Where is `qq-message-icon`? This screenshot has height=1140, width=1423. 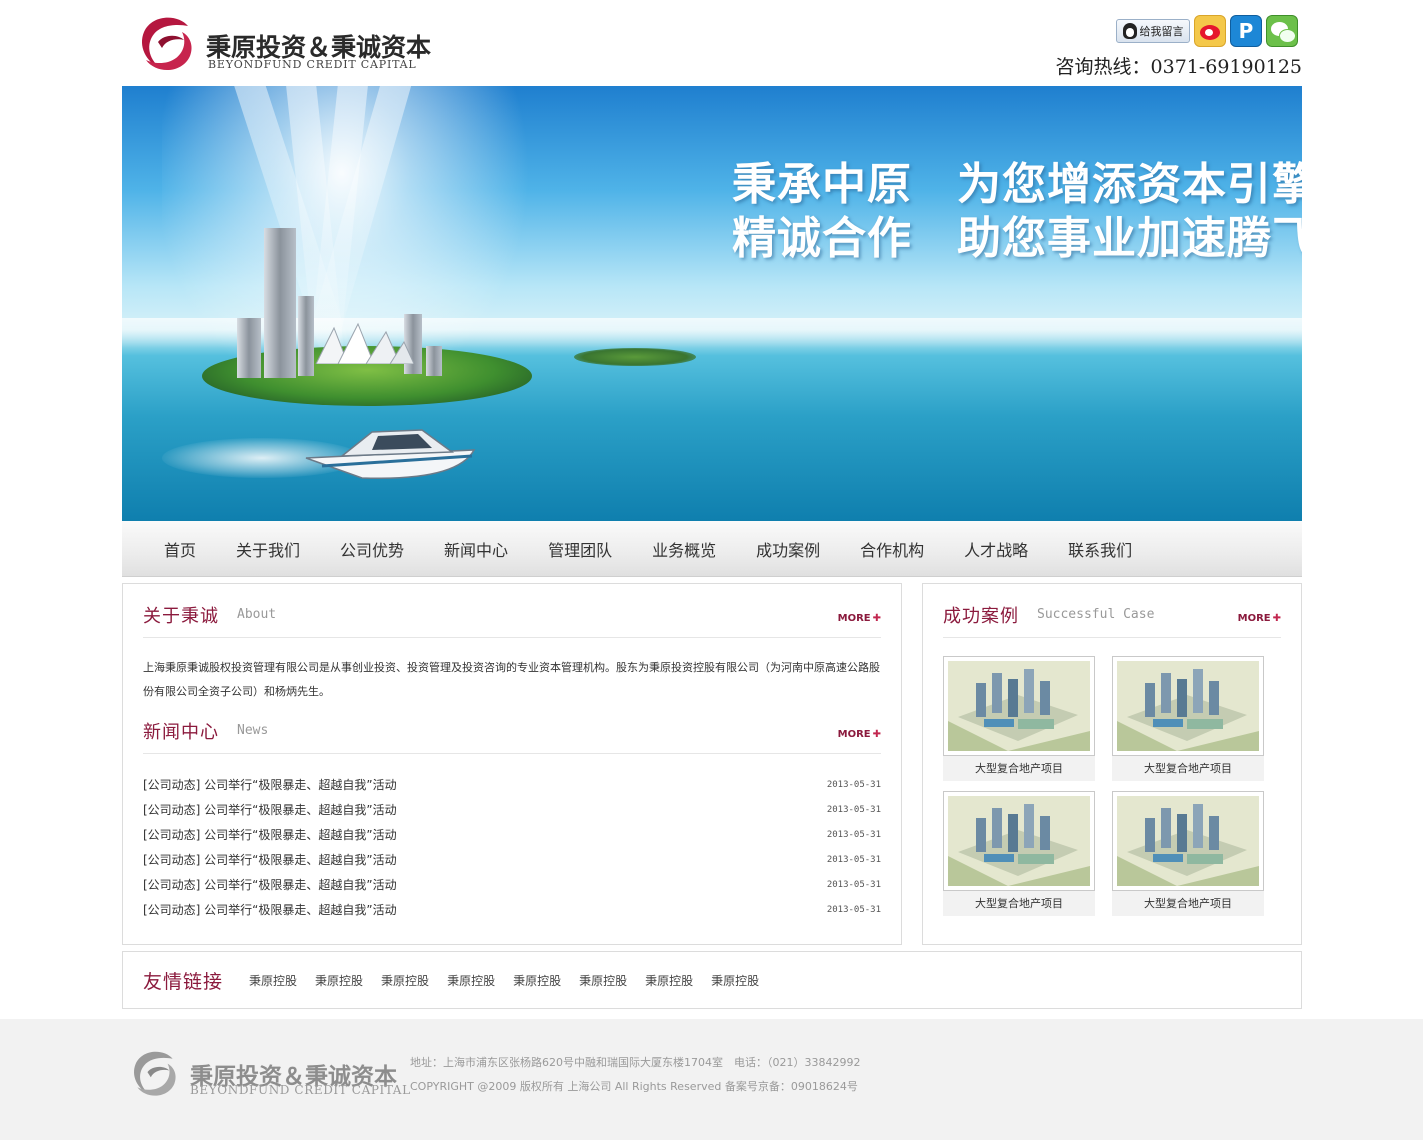 qq-message-icon is located at coordinates (1129, 31).